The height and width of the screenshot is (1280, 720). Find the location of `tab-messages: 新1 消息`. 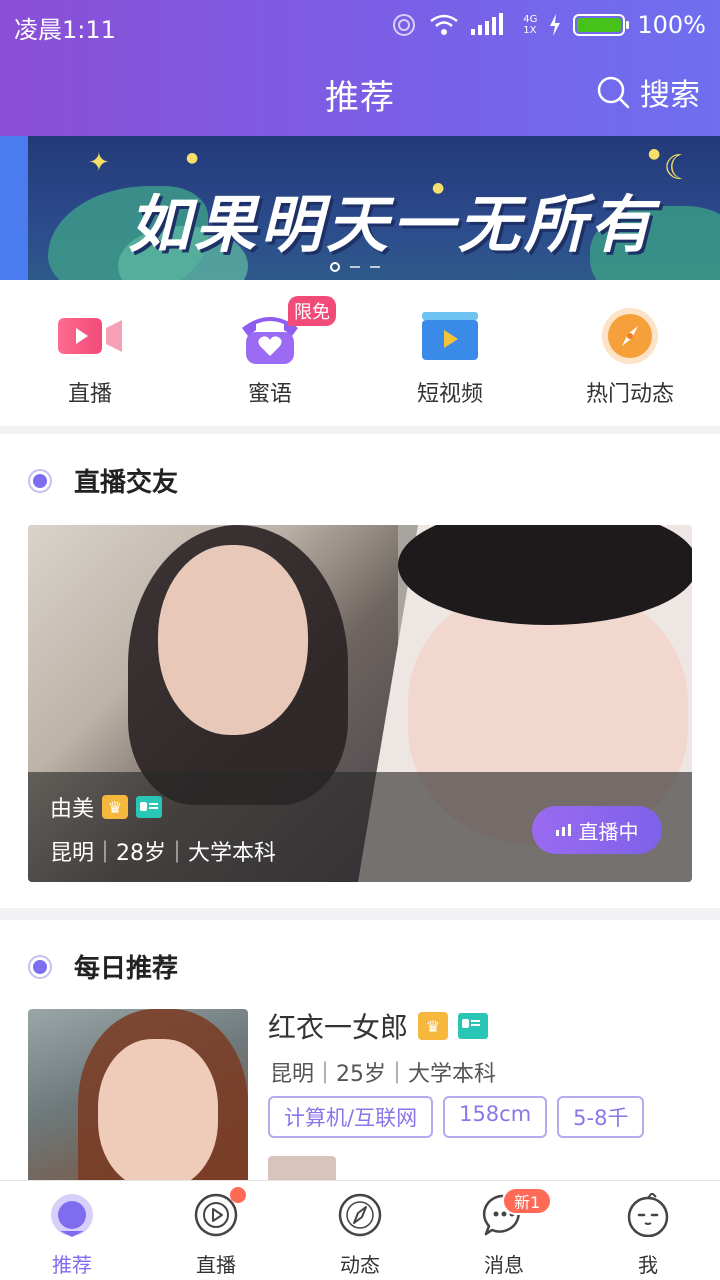

tab-messages: 新1 消息 is located at coordinates (504, 1230).